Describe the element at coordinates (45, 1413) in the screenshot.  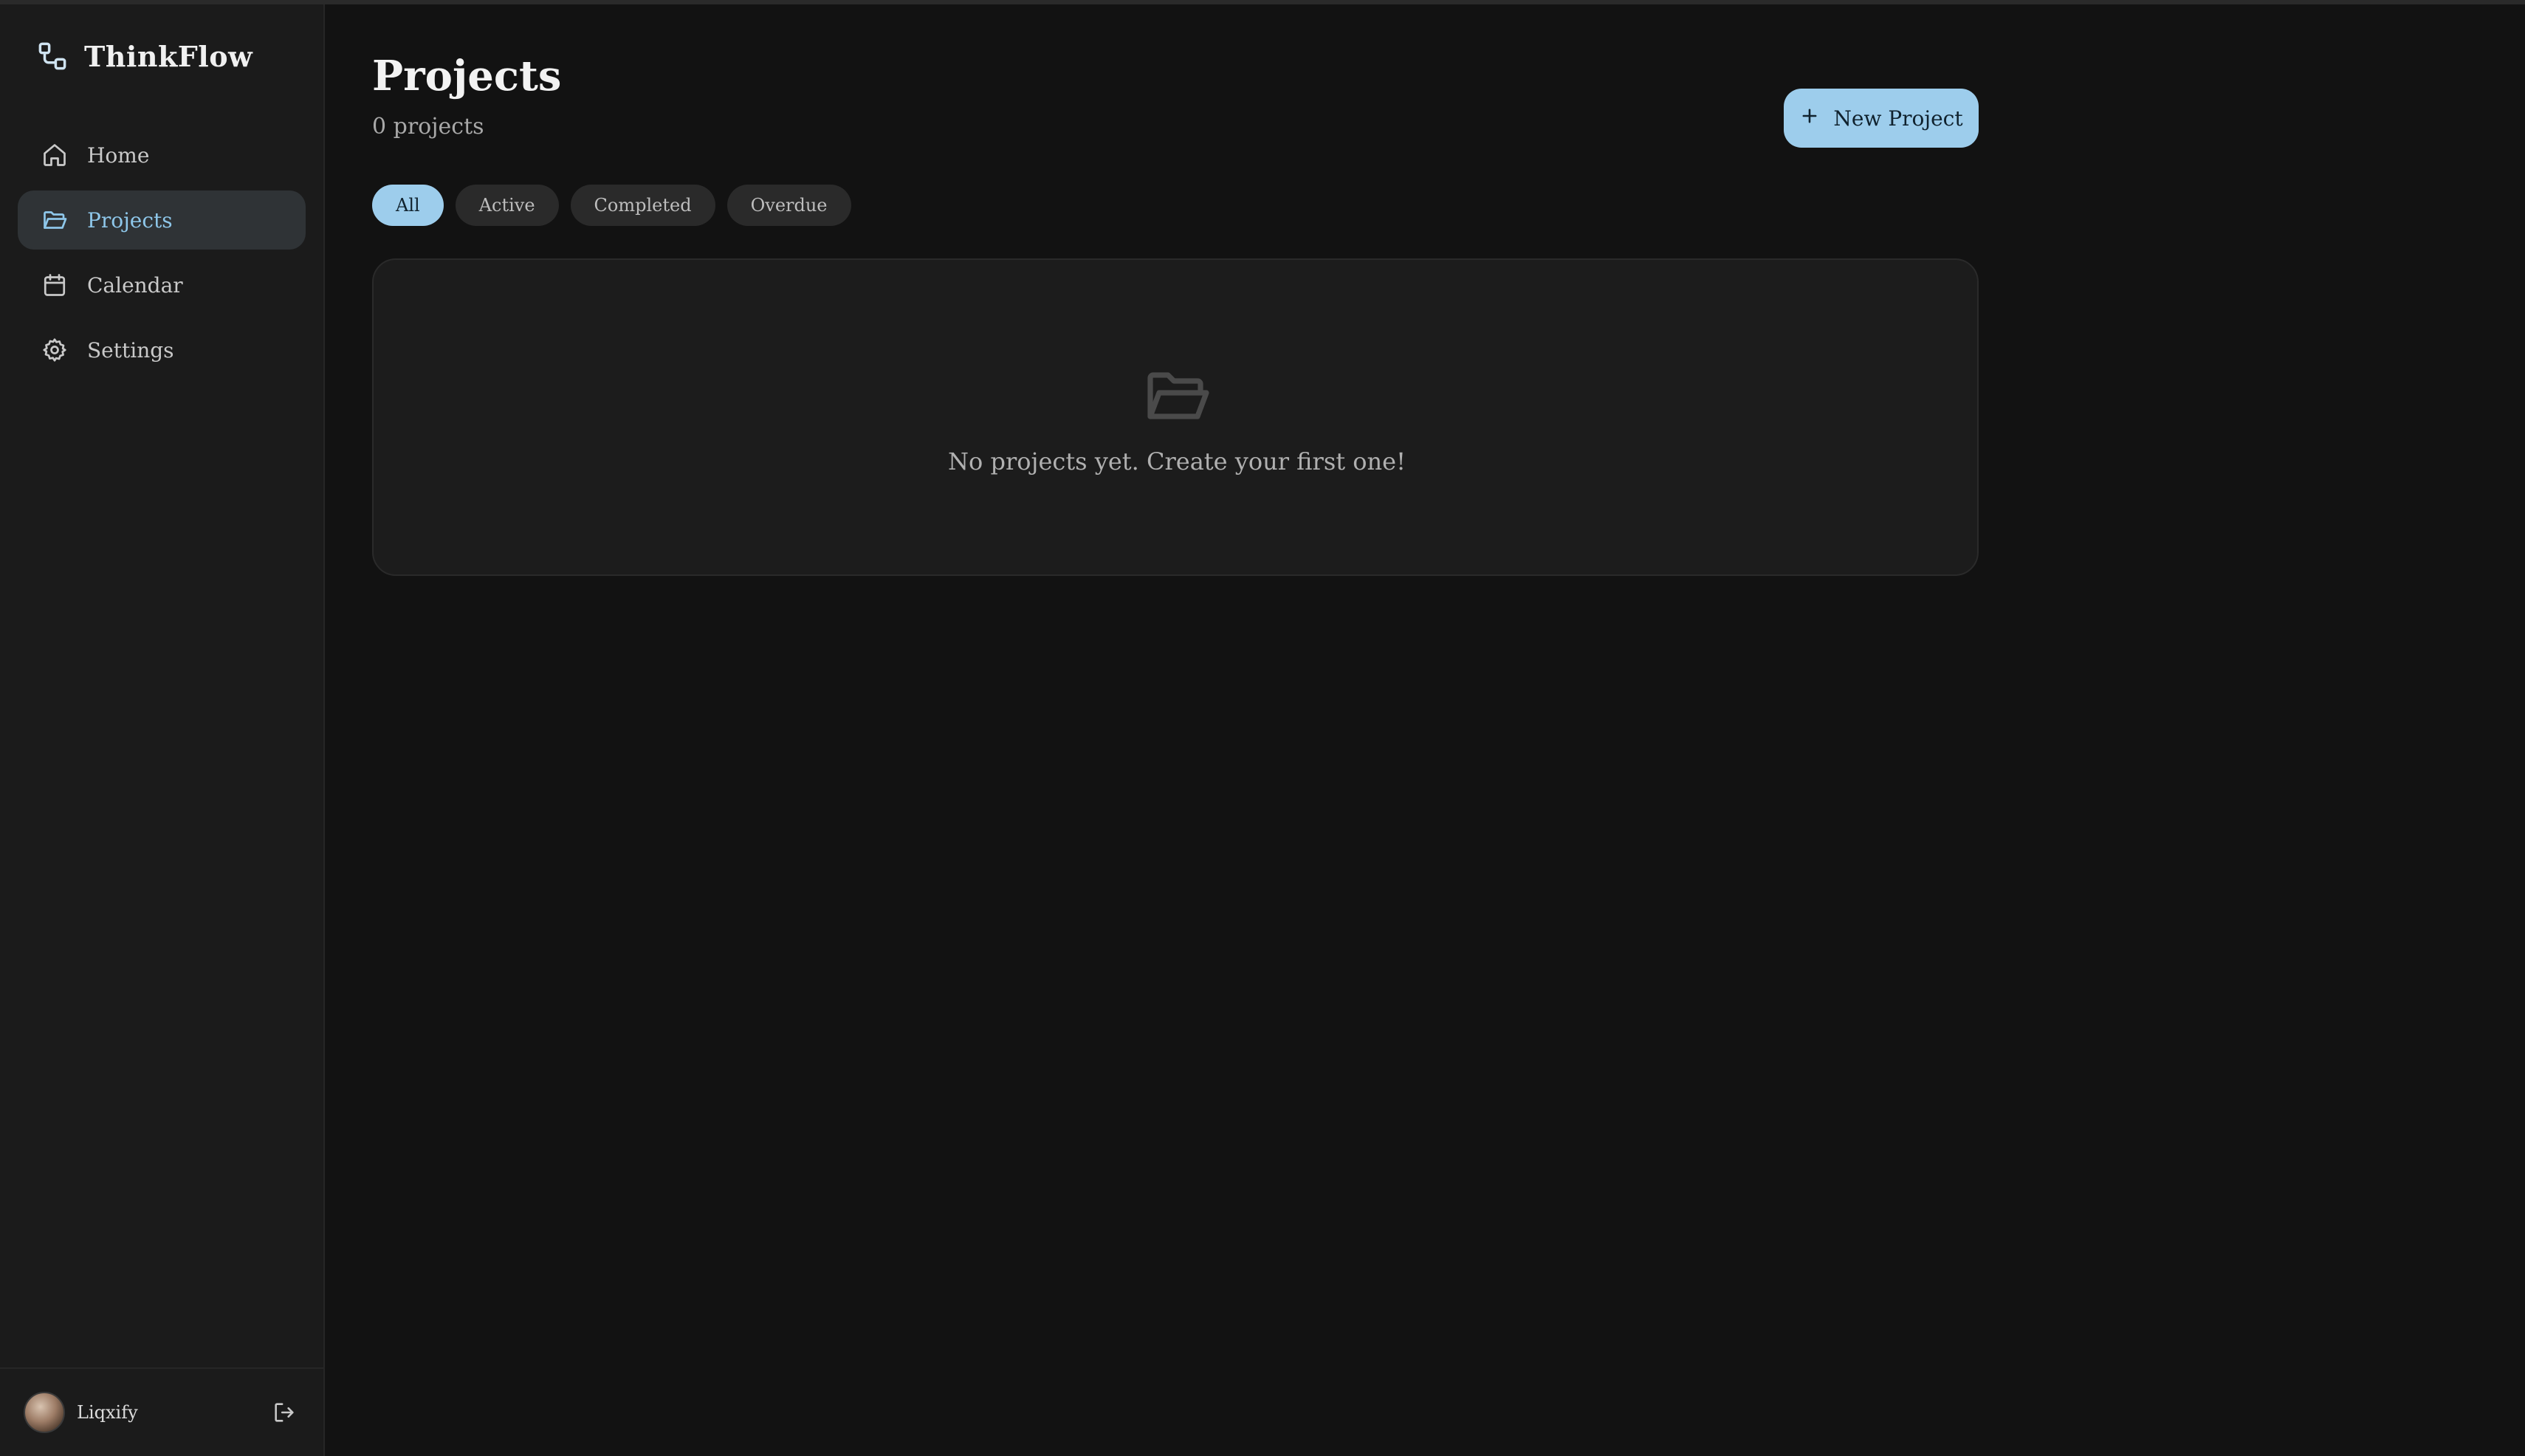
I see `avatar` at that location.